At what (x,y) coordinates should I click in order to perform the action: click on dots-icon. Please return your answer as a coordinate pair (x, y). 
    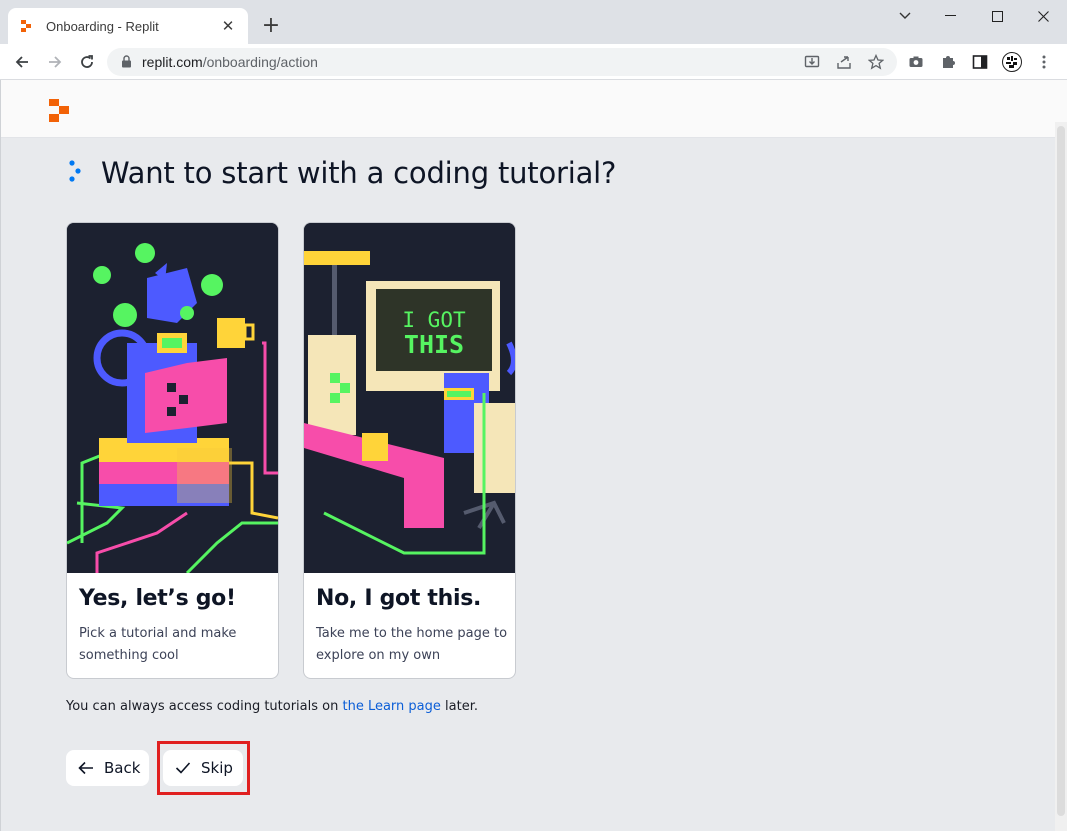
    Looking at the image, I should click on (75, 173).